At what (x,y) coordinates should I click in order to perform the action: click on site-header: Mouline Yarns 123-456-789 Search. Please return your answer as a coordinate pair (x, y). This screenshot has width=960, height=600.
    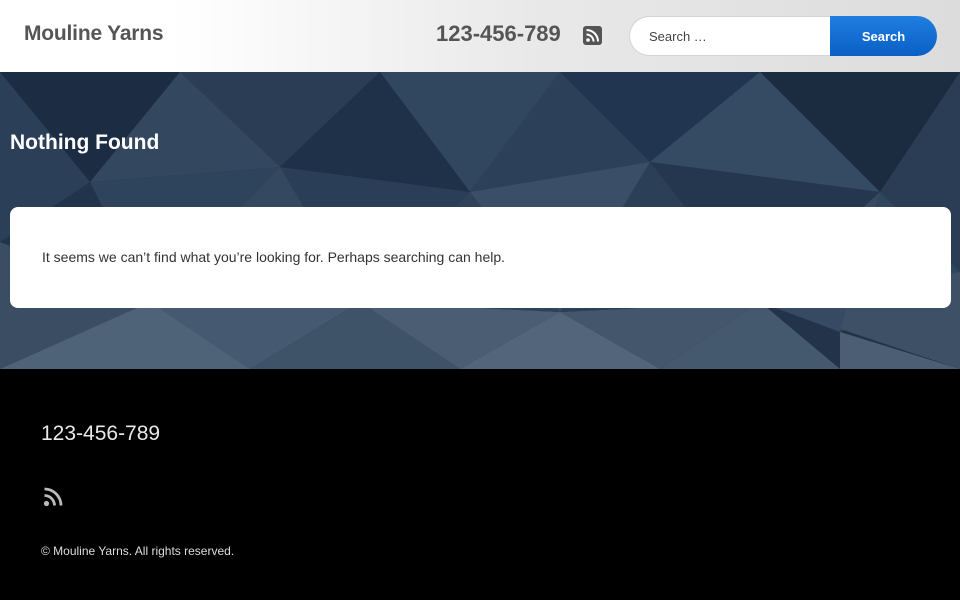
    Looking at the image, I should click on (480, 36).